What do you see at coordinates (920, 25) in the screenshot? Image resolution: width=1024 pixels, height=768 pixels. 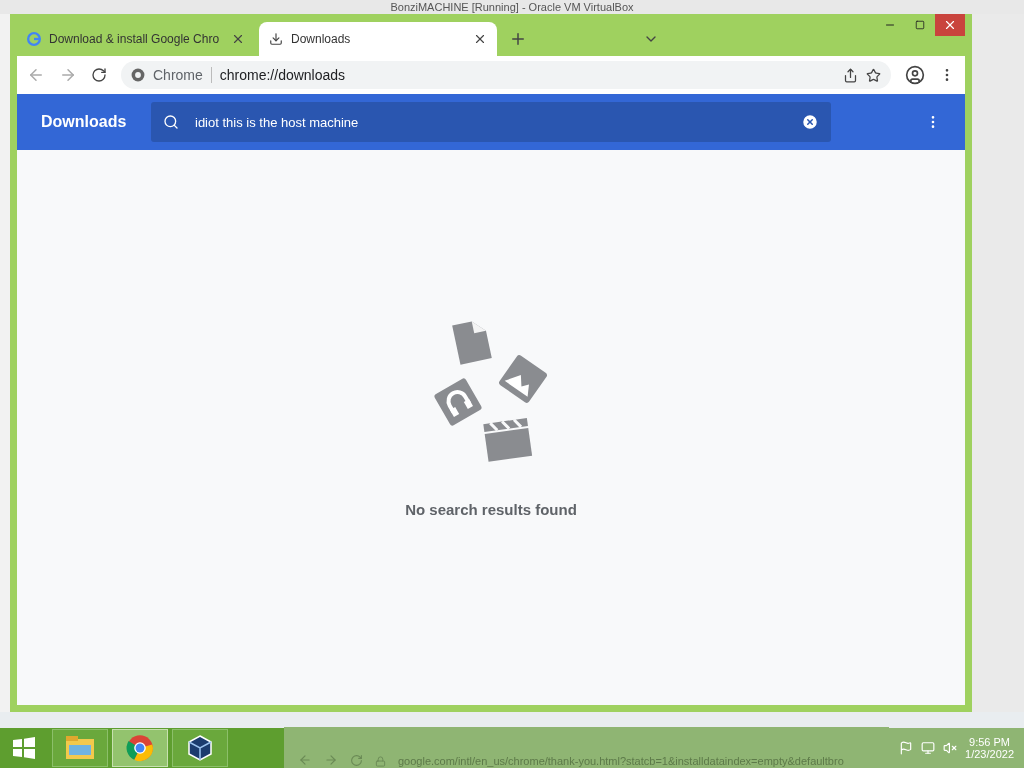 I see `maximize-icon` at bounding box center [920, 25].